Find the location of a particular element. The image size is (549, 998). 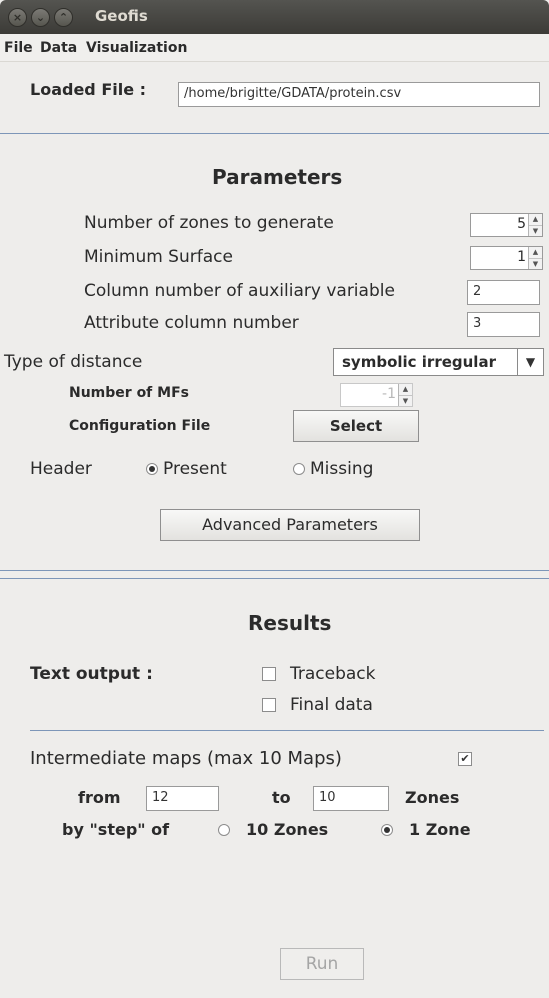

menu-data: Data is located at coordinates (58, 48).